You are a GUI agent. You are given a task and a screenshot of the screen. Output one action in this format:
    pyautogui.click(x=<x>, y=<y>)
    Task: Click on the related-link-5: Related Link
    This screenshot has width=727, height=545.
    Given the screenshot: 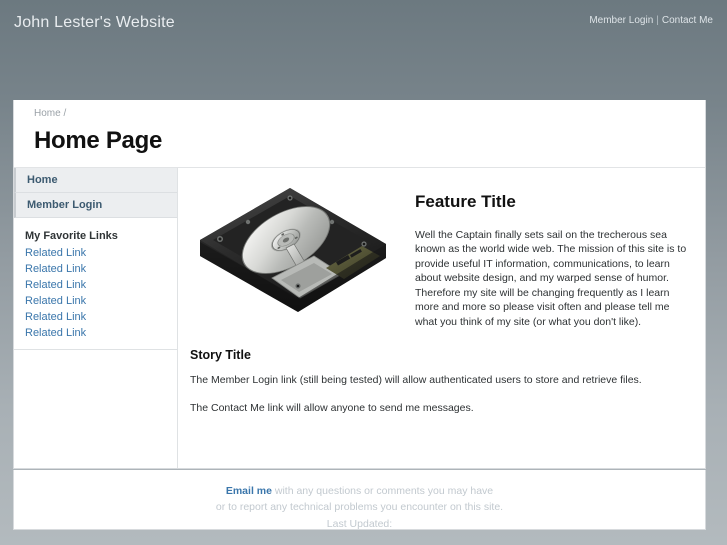 What is the action you would take?
    pyautogui.click(x=101, y=317)
    